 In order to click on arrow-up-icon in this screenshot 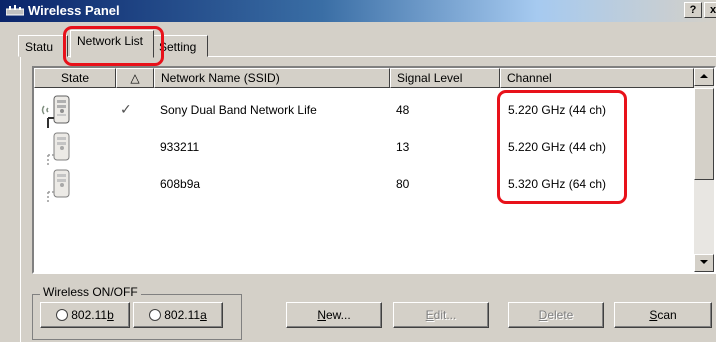, I will do `click(704, 76)`.